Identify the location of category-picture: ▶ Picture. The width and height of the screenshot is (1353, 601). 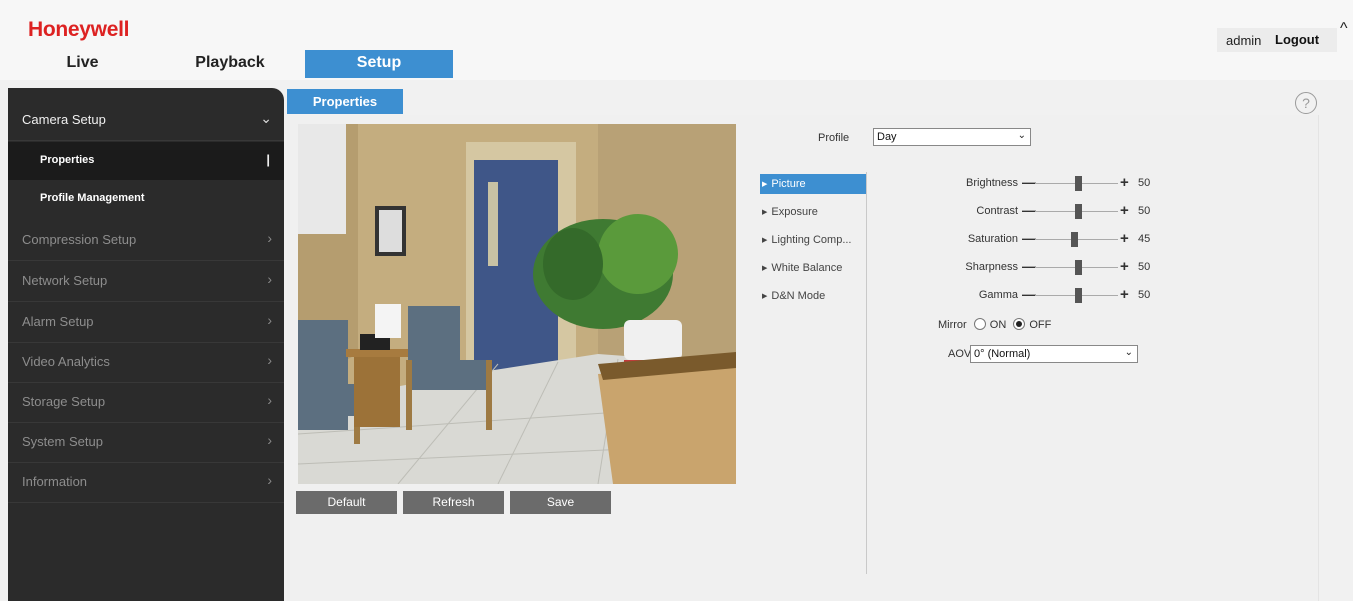
(813, 184).